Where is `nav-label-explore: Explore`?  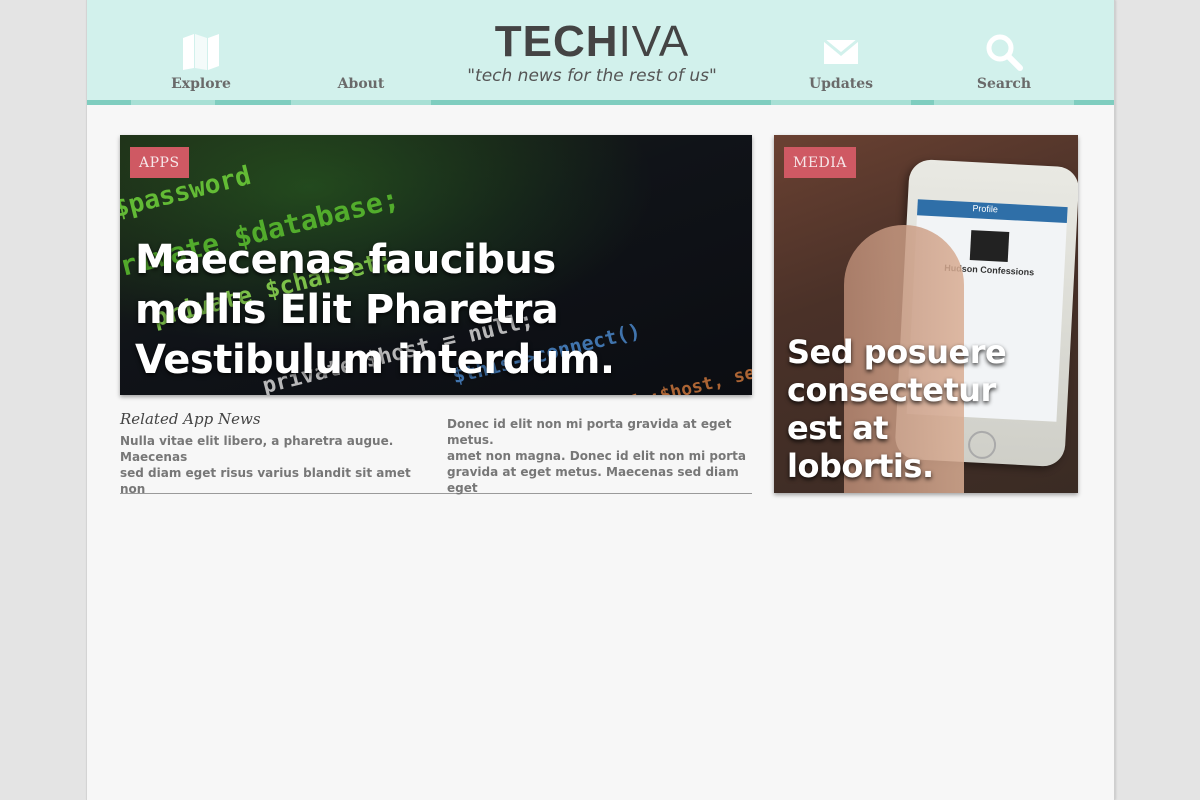 nav-label-explore: Explore is located at coordinates (201, 84).